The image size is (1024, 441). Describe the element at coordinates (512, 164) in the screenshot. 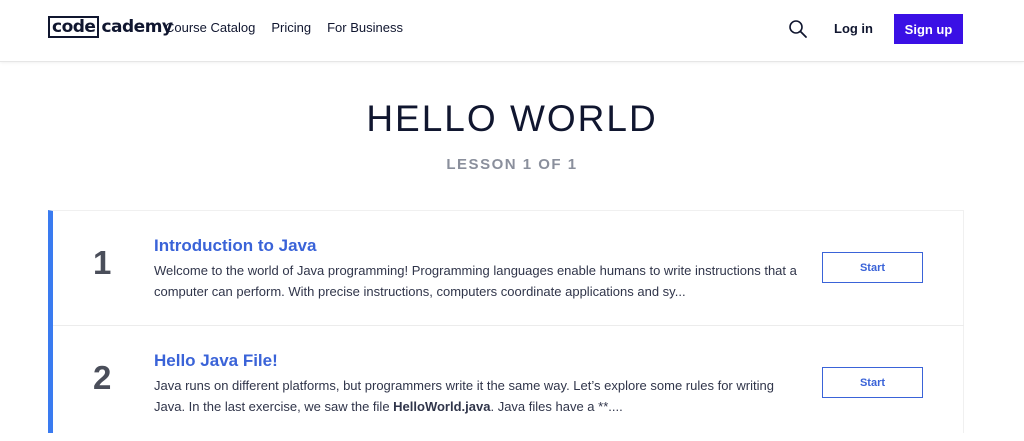

I see `lesson-count: LESSON 1 OF 1` at that location.